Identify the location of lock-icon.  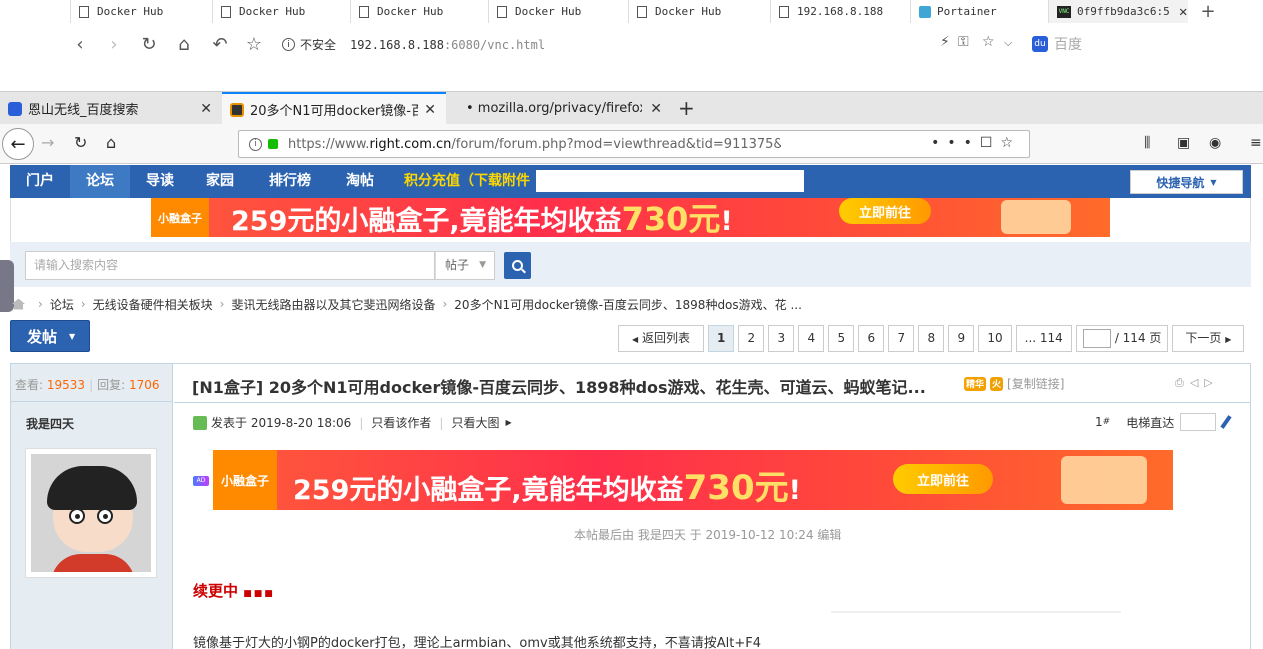
(273, 144).